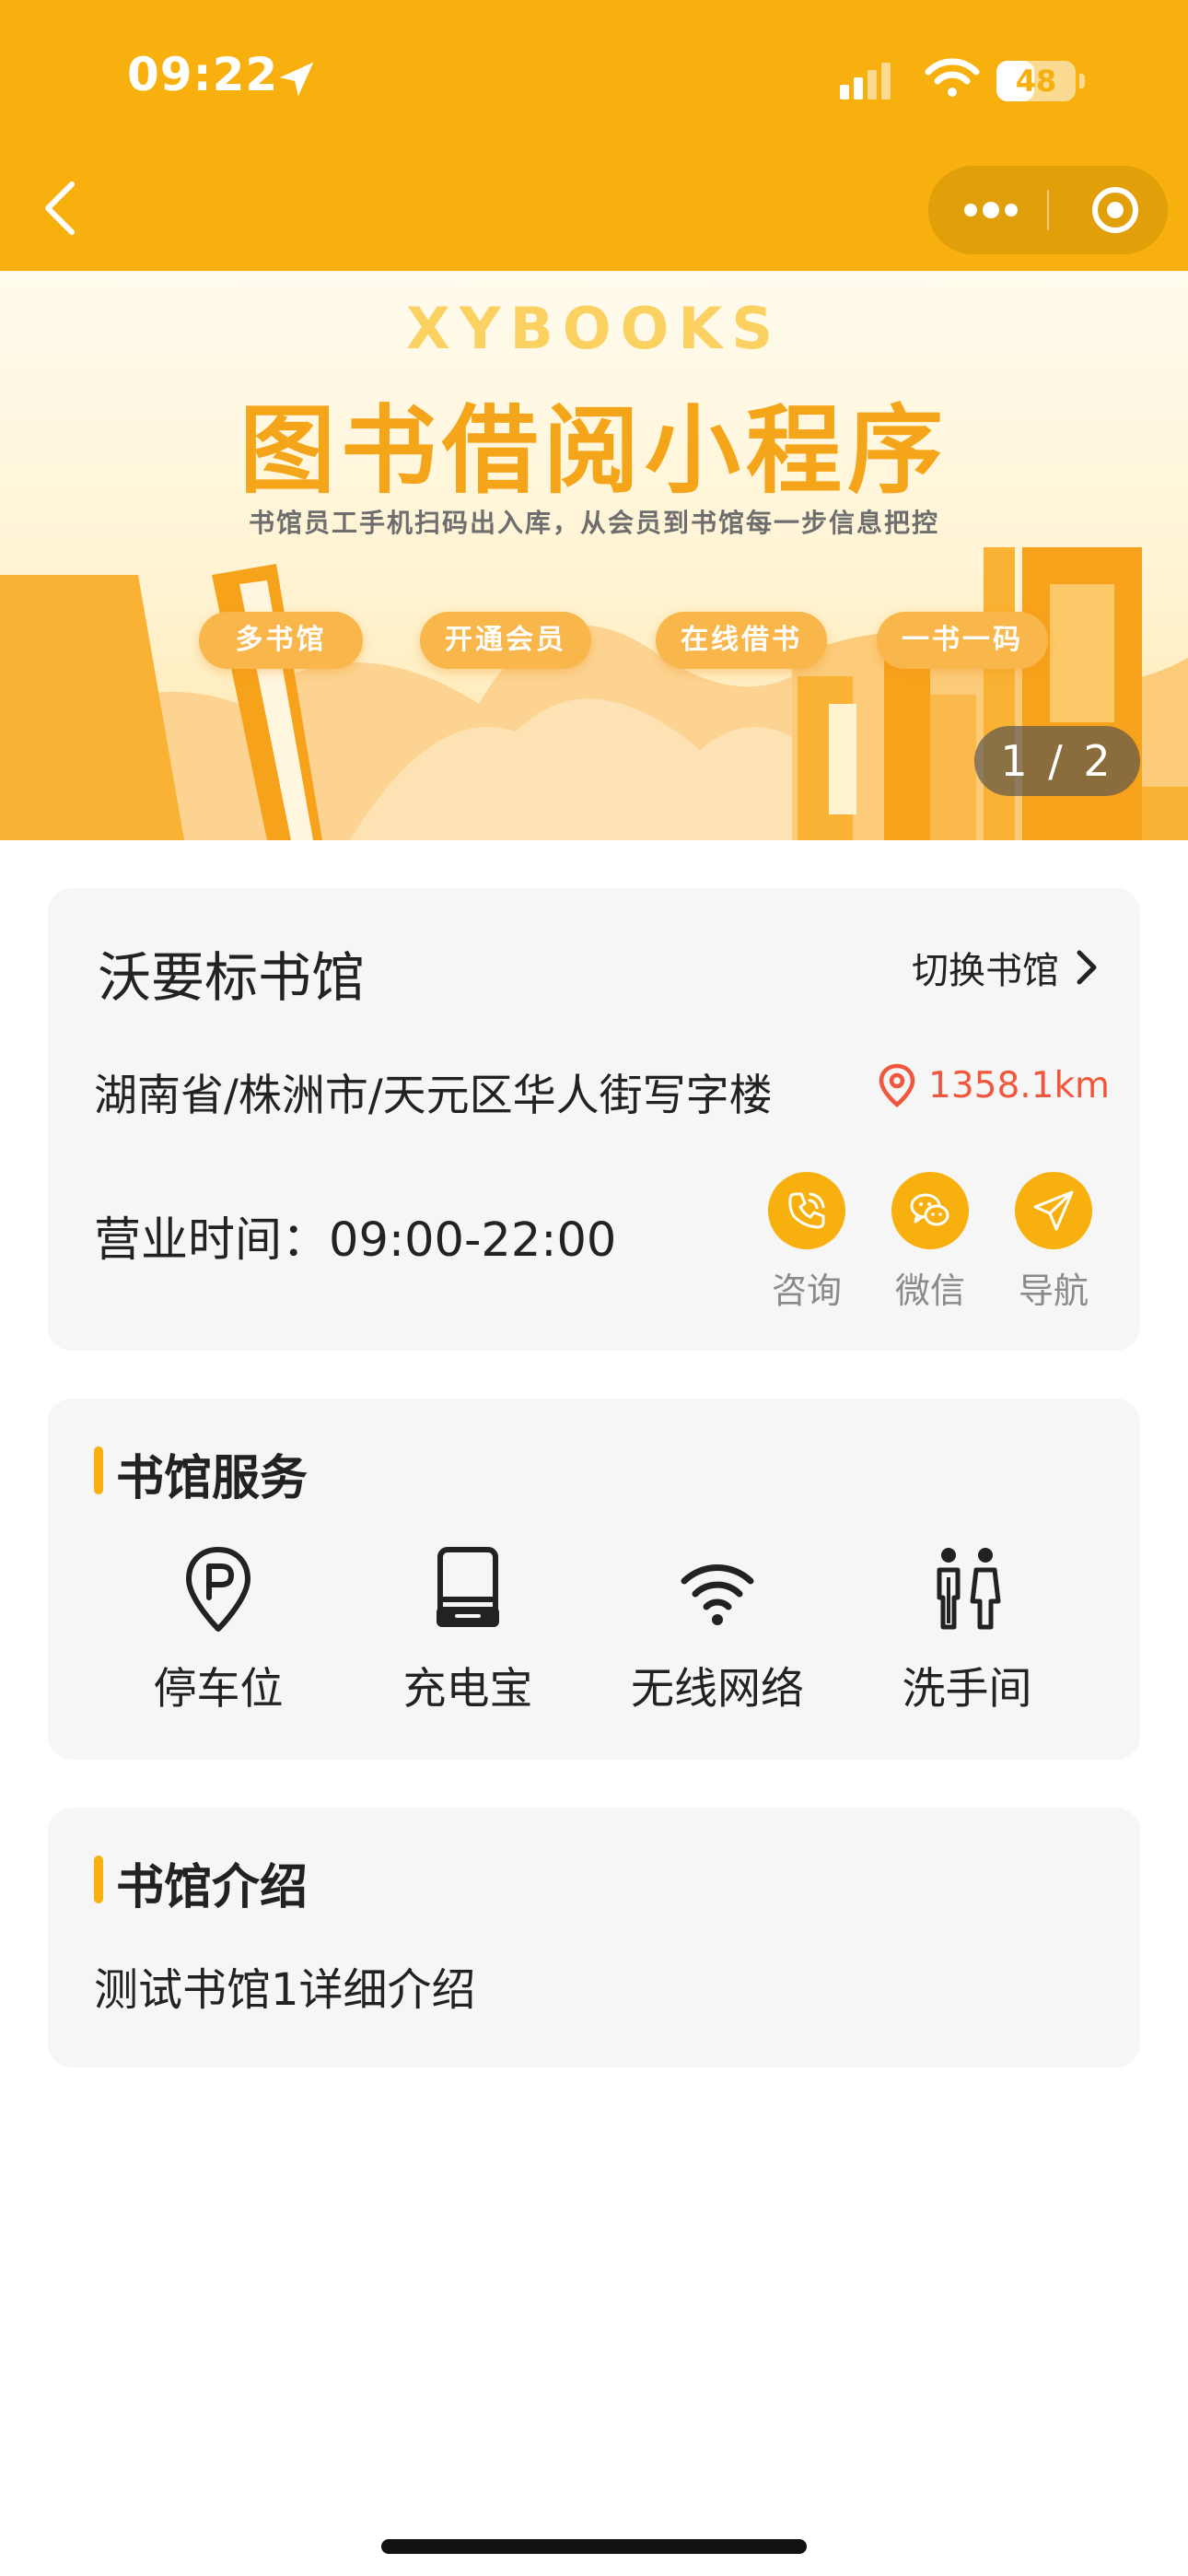  What do you see at coordinates (1057, 761) in the screenshot?
I see `carousel-pager: 1 / 2` at bounding box center [1057, 761].